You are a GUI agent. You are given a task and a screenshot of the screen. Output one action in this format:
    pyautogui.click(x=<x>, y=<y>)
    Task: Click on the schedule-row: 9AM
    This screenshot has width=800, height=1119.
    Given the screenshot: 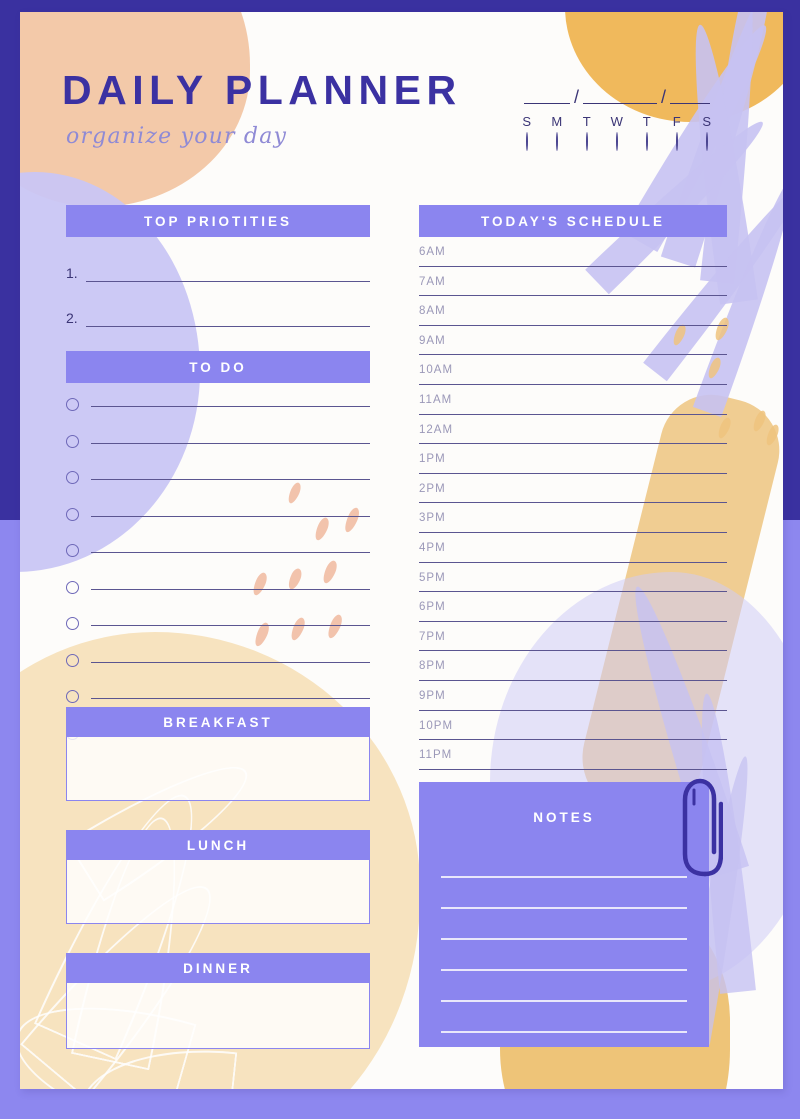 What is the action you would take?
    pyautogui.click(x=573, y=341)
    